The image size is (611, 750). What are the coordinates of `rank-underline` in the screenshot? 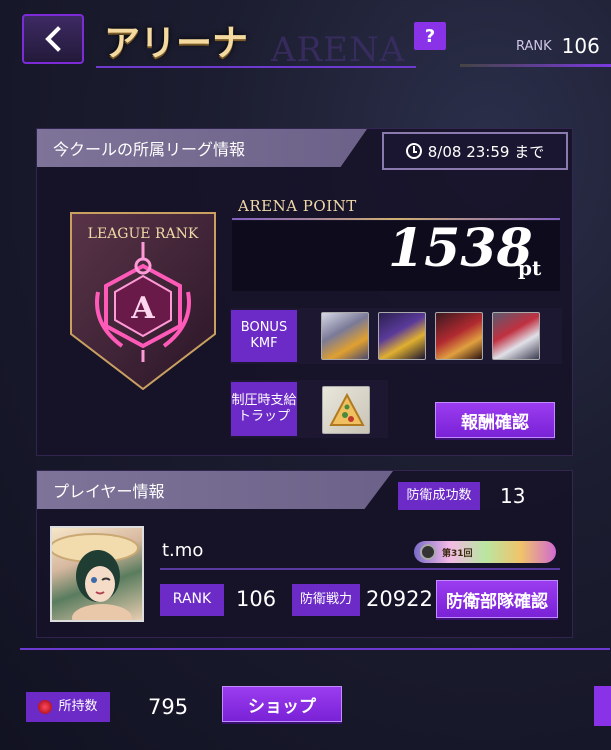 It's located at (535, 65).